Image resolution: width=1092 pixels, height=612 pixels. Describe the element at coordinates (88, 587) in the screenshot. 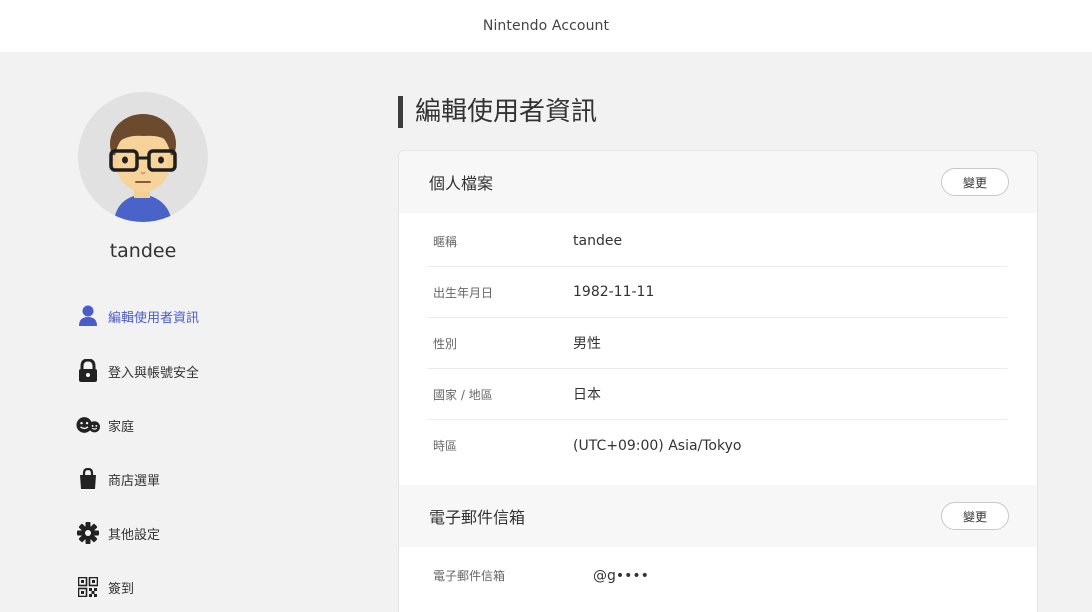

I see `qr-code-icon` at that location.